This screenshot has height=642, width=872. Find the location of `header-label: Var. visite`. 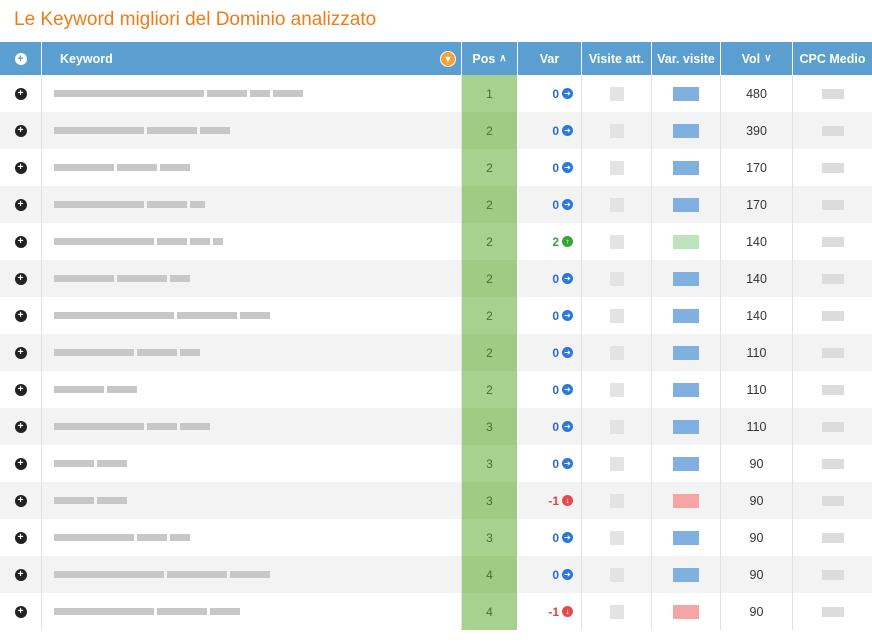

header-label: Var. visite is located at coordinates (686, 58).